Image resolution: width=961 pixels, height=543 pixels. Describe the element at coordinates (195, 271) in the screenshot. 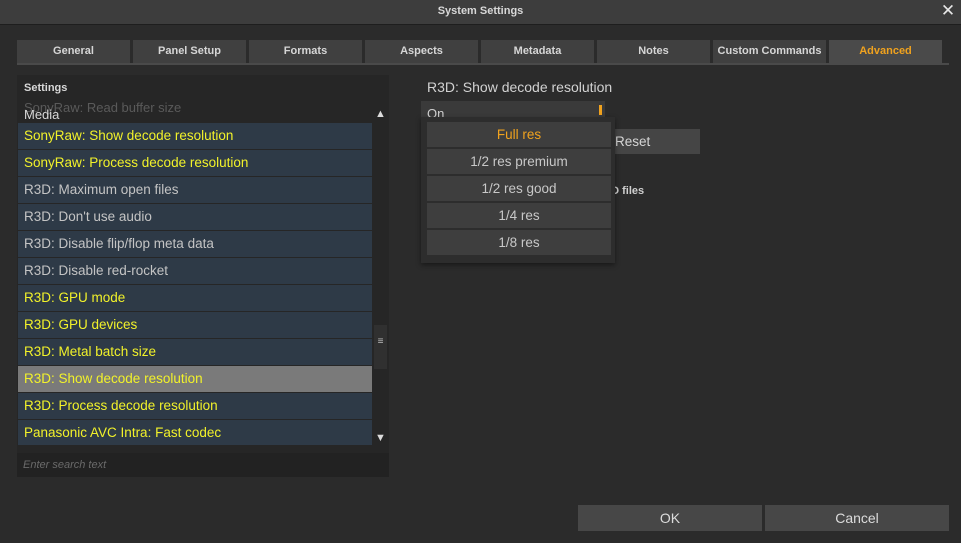

I see `list-item: R3D: Disable red-rocket` at that location.